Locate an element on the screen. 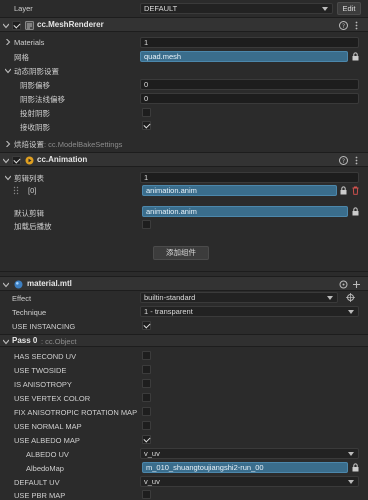 The height and width of the screenshot is (500, 368). pass0-header: Pass 0 : cc.Object is located at coordinates (184, 340).